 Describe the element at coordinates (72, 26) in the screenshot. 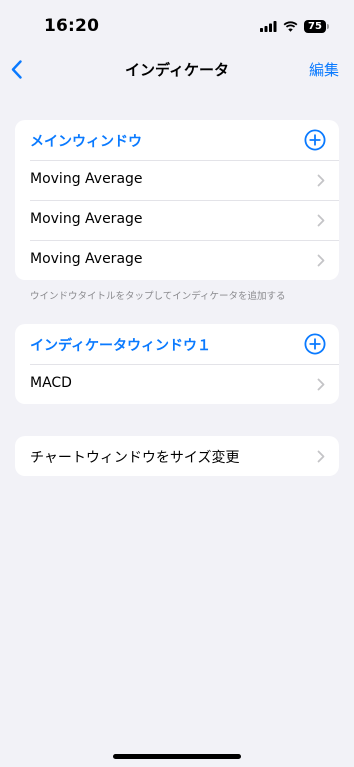

I see `status-time: 16:20` at that location.